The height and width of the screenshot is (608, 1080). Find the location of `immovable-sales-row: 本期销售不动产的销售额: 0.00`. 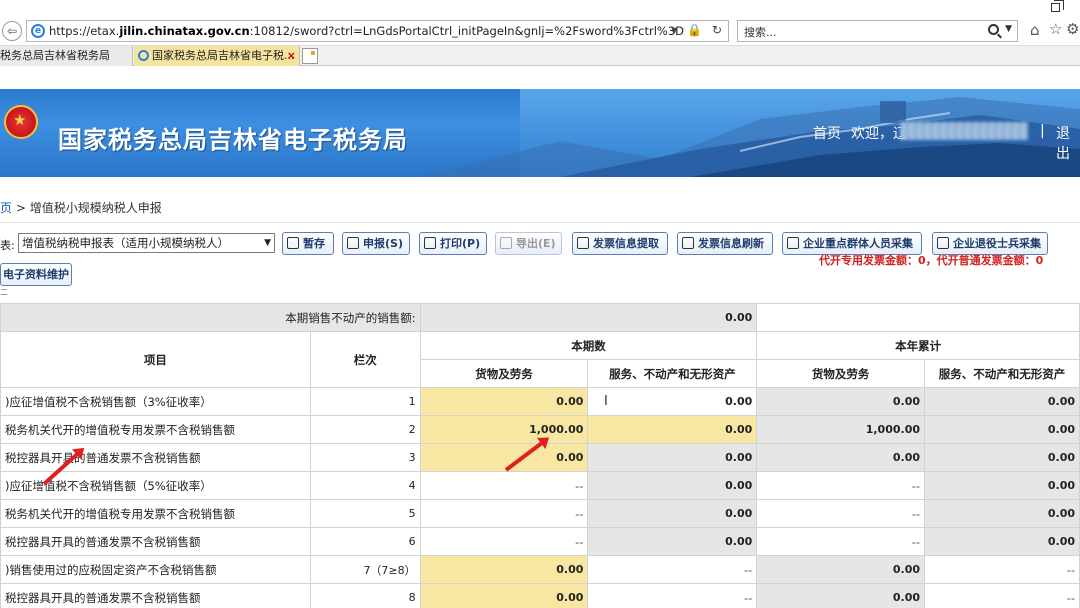

immovable-sales-row: 本期销售不动产的销售额: 0.00 is located at coordinates (540, 317).